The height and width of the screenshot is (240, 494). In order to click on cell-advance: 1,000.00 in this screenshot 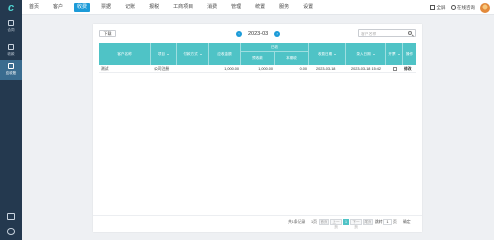, I will do `click(265, 69)`.